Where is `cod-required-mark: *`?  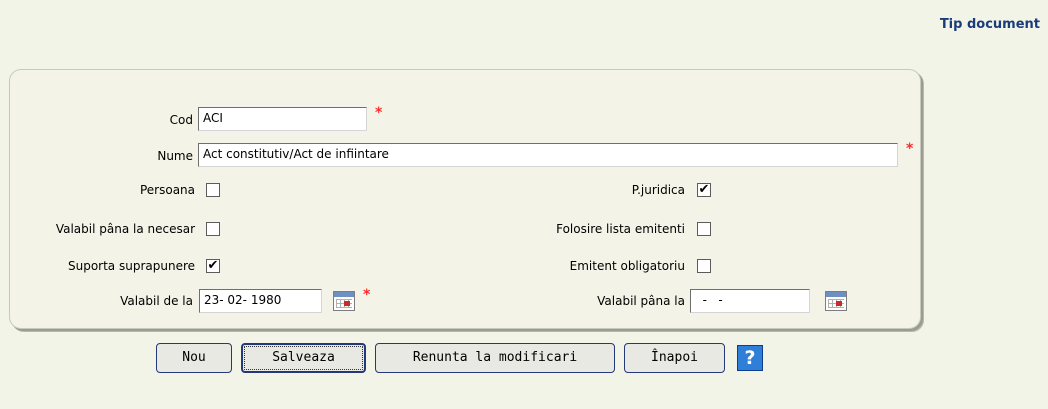
cod-required-mark: * is located at coordinates (379, 113).